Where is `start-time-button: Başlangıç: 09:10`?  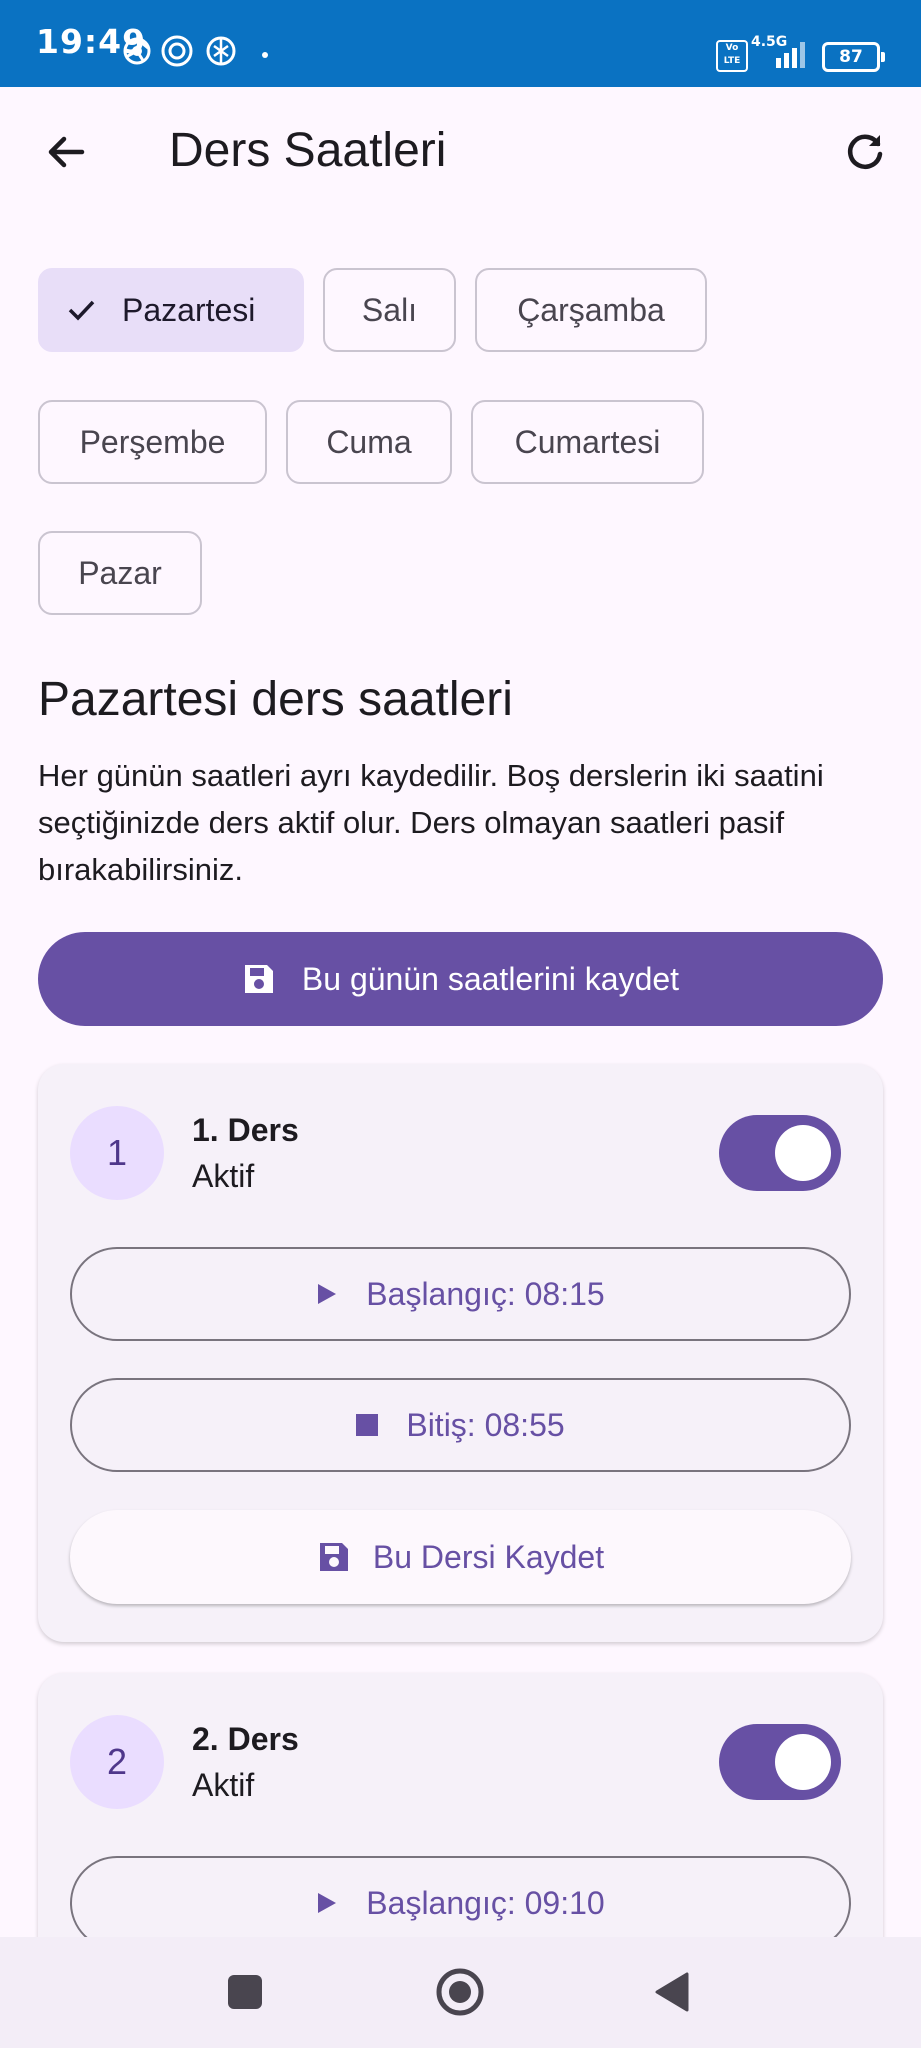
start-time-button: Başlangıç: 09:10 is located at coordinates (460, 1903).